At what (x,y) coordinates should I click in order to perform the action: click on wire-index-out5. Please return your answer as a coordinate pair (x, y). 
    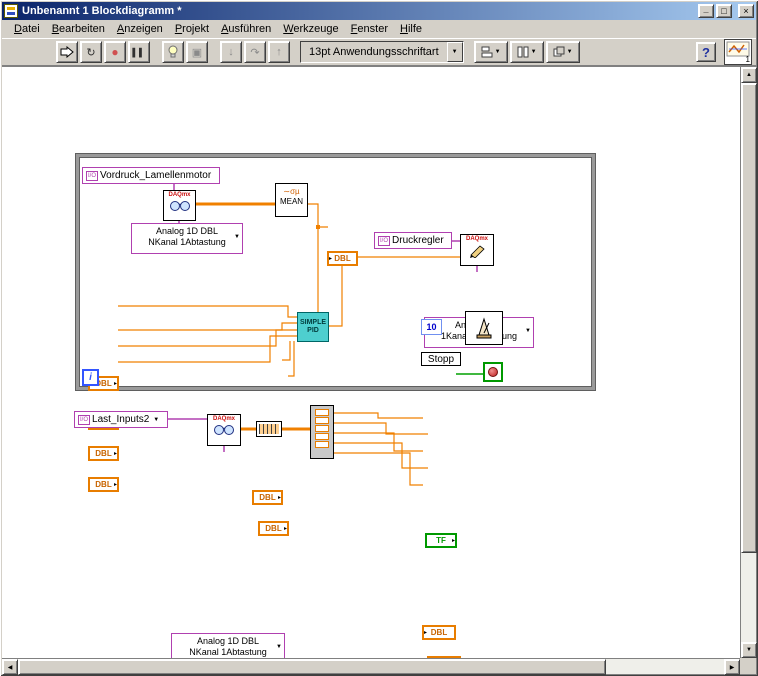
    Looking at the image, I should click on (378, 469).